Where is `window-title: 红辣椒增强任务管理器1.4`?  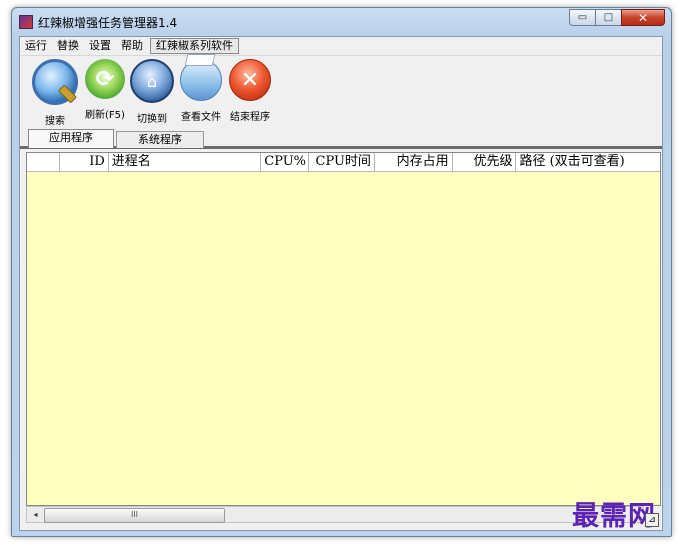
window-title: 红辣椒增强任务管理器1.4 is located at coordinates (108, 23).